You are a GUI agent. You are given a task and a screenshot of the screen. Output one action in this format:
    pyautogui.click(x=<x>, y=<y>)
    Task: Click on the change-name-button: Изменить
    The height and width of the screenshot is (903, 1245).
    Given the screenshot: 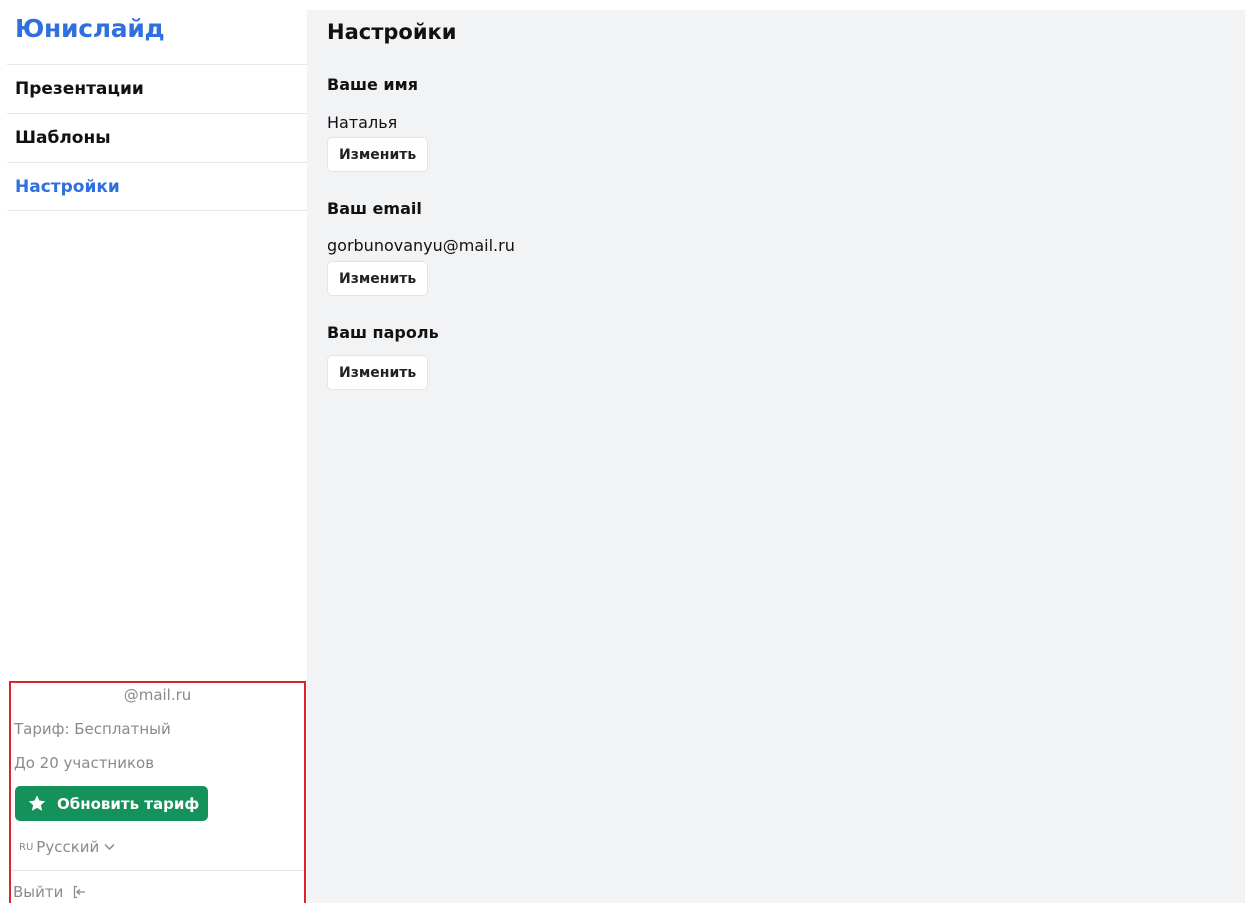 What is the action you would take?
    pyautogui.click(x=378, y=154)
    